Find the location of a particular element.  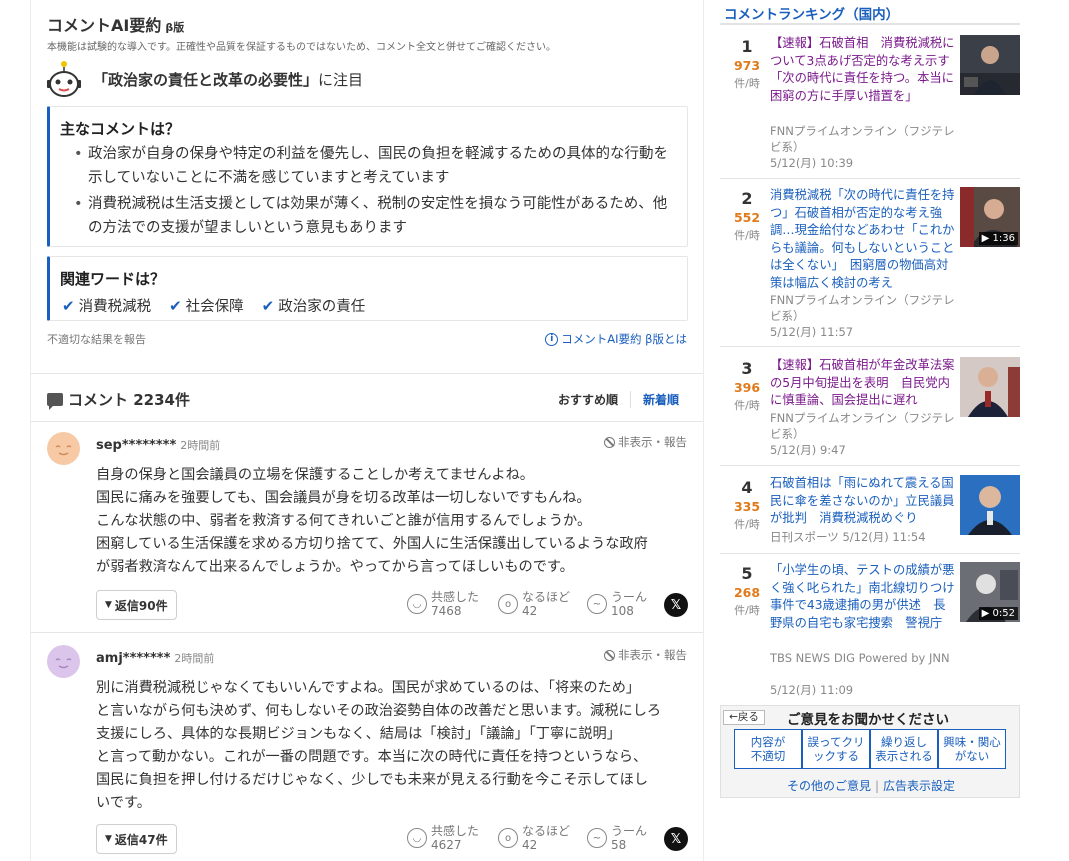

naruhodo-count: 42 is located at coordinates (530, 611).